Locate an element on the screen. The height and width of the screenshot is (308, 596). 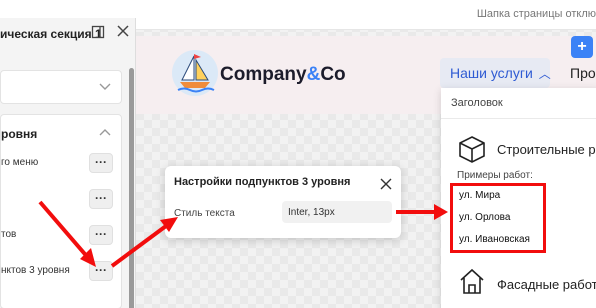
panel-toggle-icon is located at coordinates (98, 32).